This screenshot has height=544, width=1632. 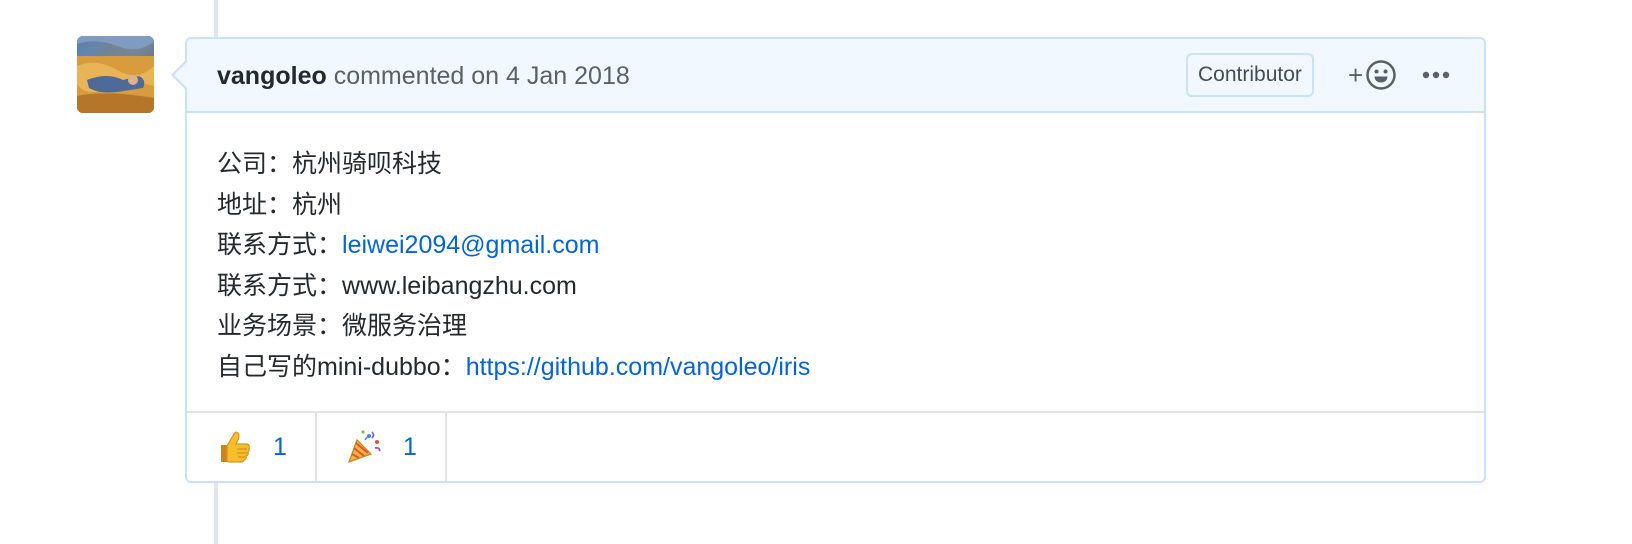 What do you see at coordinates (330, 164) in the screenshot?
I see `body-line-company: 公司：杭州骑呗科技` at bounding box center [330, 164].